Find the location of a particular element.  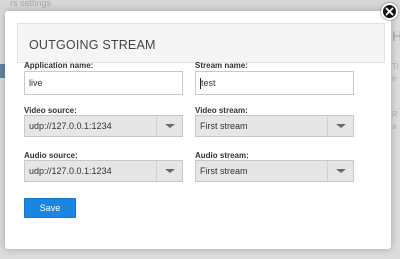

audio-stream-select: First stream is located at coordinates (274, 171).